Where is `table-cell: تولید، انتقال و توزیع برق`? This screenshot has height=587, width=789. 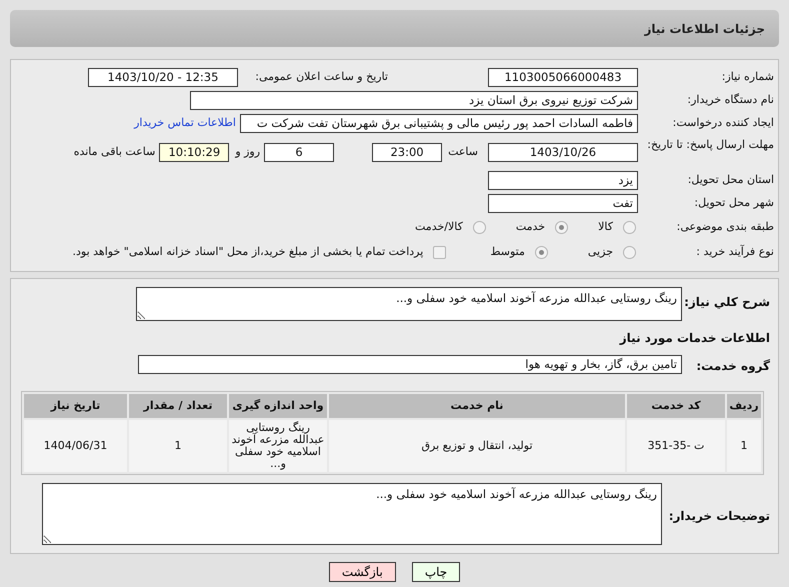
table-cell: تولید، انتقال و توزیع برق is located at coordinates (477, 446).